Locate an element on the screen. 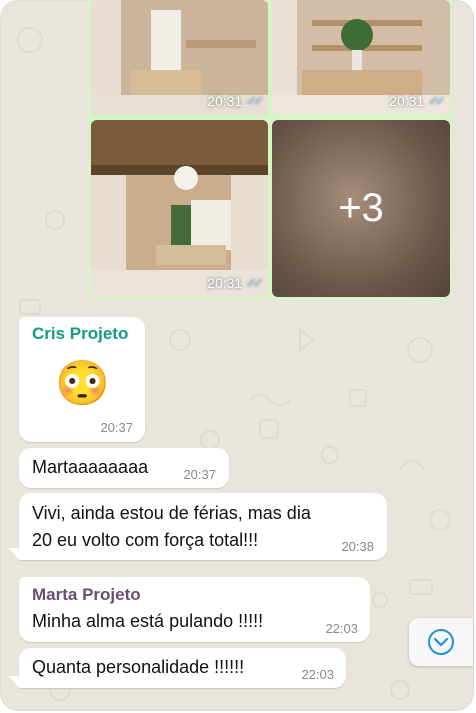  message-bubble: Martaaaaaaaa 20:37 is located at coordinates (124, 468).